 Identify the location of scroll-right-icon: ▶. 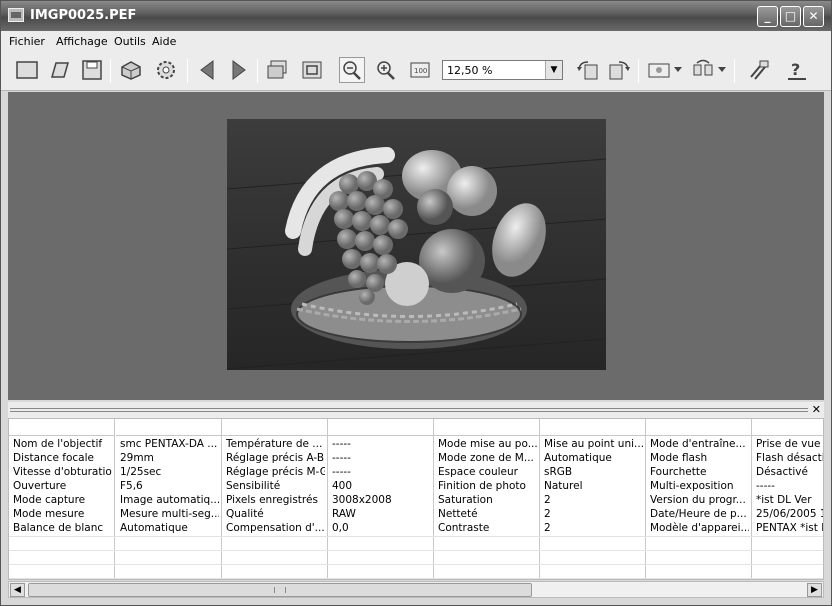
(814, 590).